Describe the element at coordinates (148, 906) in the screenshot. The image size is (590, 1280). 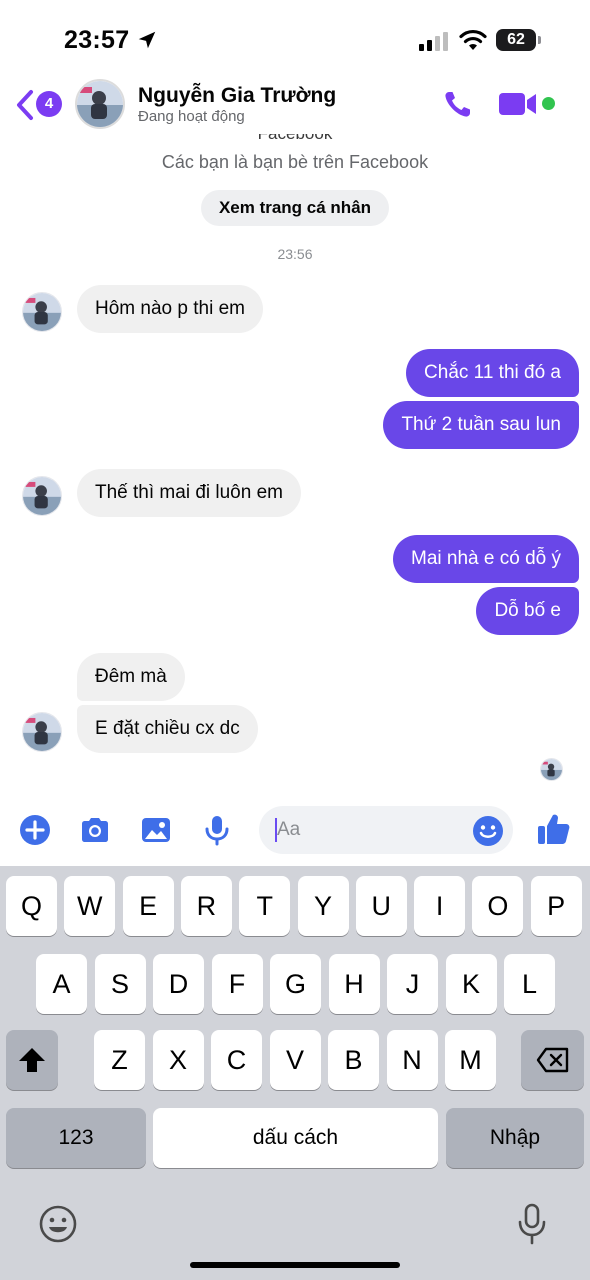
I see `key-e: E` at that location.